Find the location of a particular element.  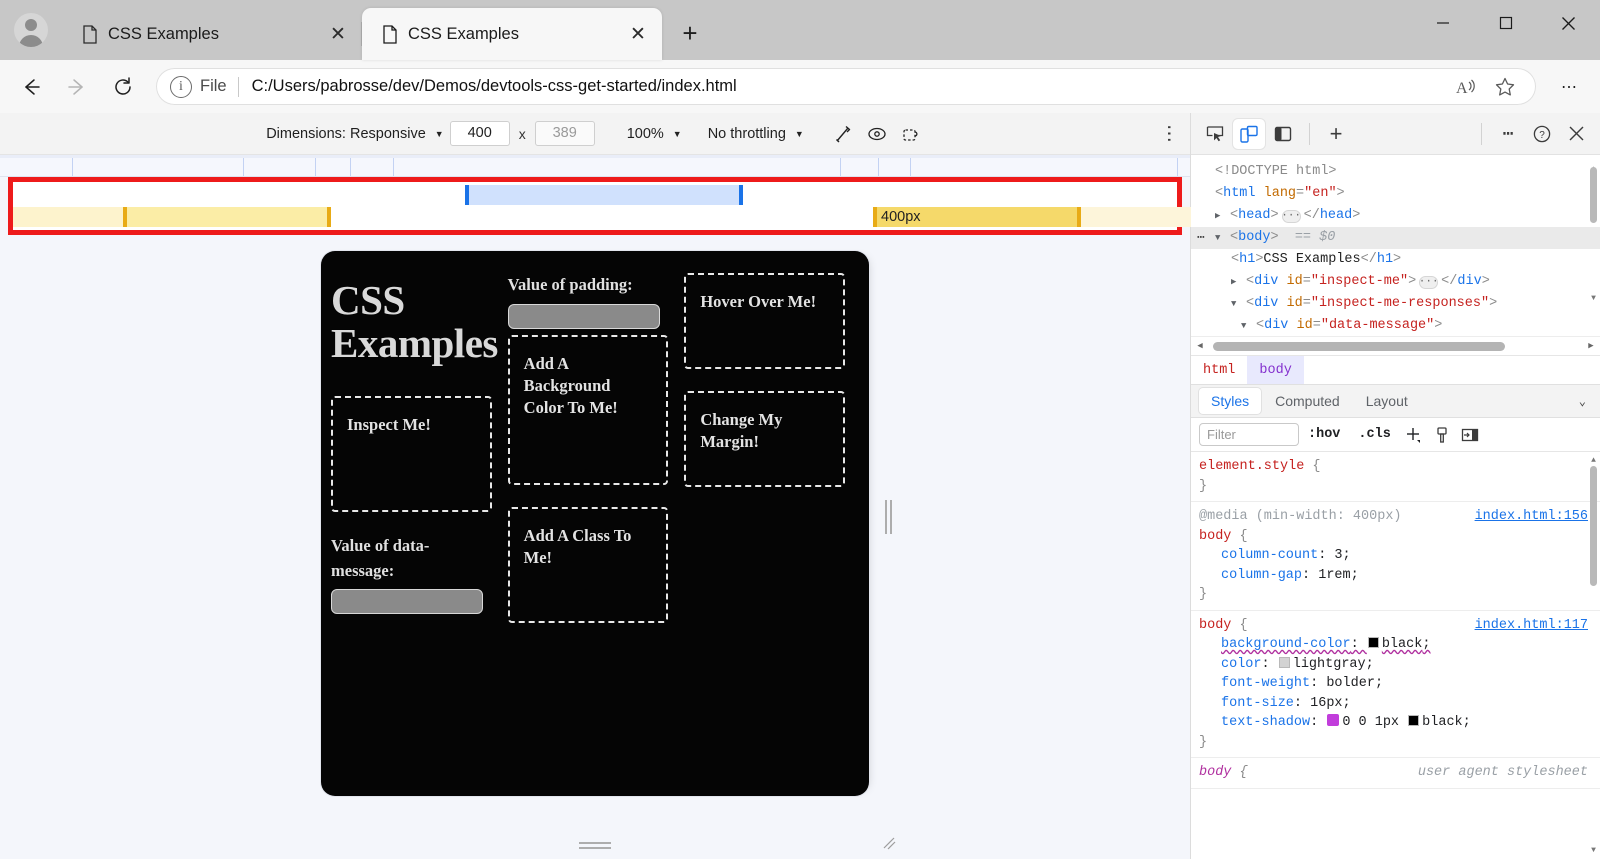

demo-box-add-class: Add A Class To Me! is located at coordinates (588, 564).